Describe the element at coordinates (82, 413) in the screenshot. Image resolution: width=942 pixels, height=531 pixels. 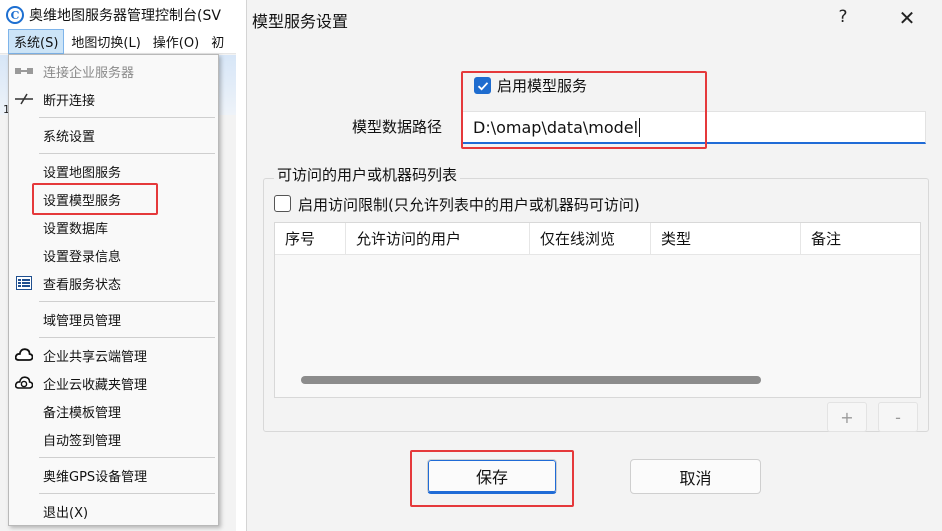
I see `menu-item-label: 备注模板管理` at that location.